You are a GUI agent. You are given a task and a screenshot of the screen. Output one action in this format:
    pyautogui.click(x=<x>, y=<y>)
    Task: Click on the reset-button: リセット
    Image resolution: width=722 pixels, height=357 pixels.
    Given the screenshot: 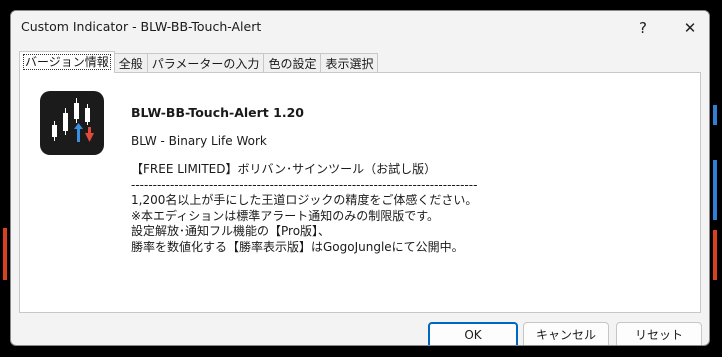 What is the action you would take?
    pyautogui.click(x=659, y=333)
    